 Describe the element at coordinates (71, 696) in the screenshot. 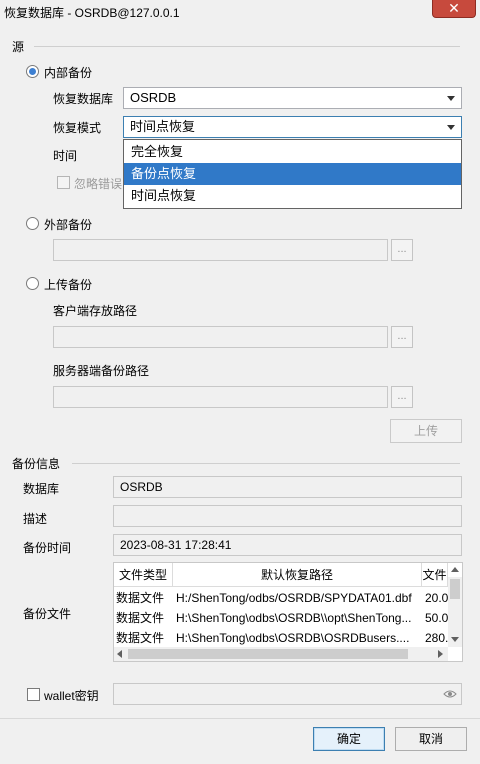

I see `wallet-label: wallet密钥` at that location.